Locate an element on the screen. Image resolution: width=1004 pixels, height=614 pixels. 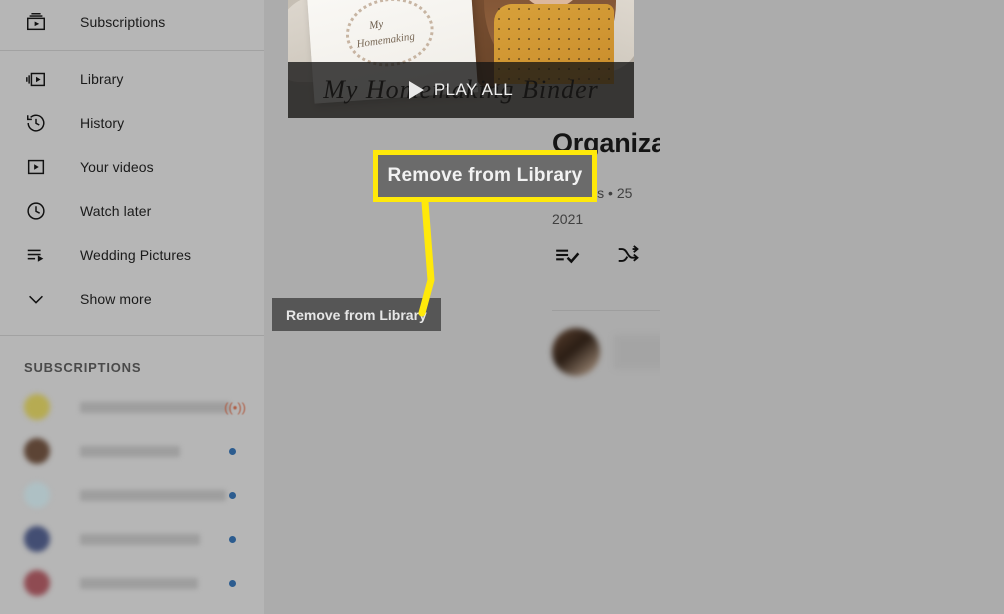
play-icon is located at coordinates (416, 90).